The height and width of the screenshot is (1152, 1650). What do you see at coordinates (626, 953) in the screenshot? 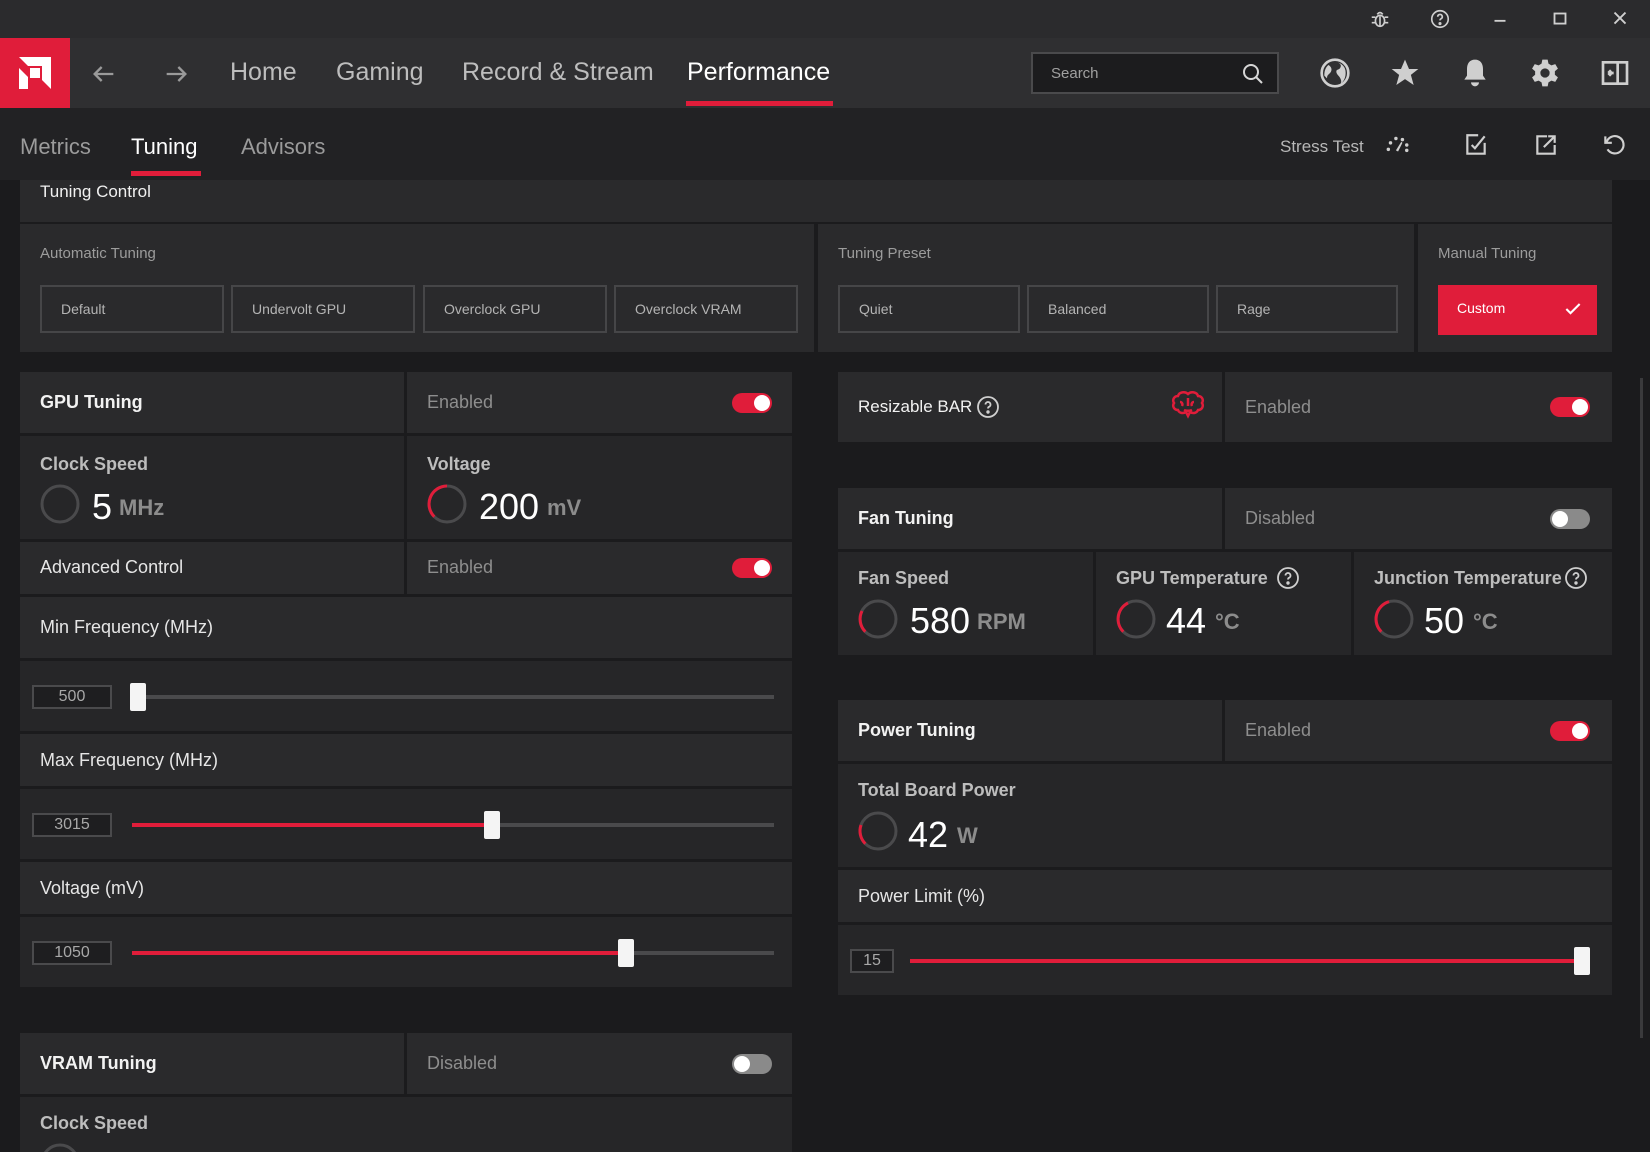
I see `voltage-slider-thumb` at bounding box center [626, 953].